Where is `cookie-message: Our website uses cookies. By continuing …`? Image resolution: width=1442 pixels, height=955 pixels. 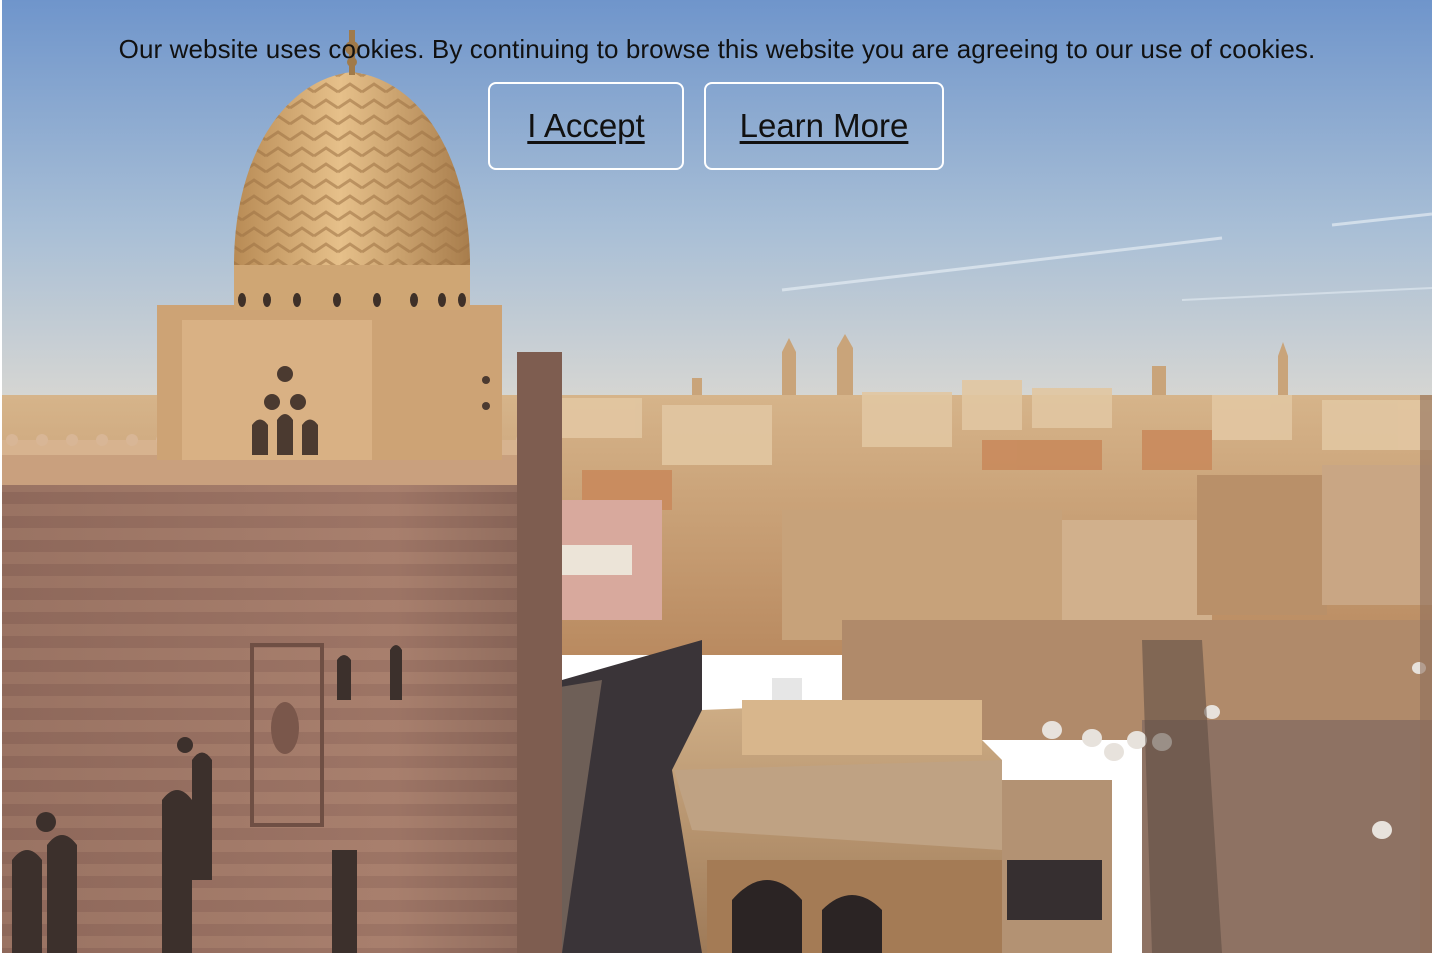
cookie-message: Our website uses cookies. By continuing … is located at coordinates (717, 49).